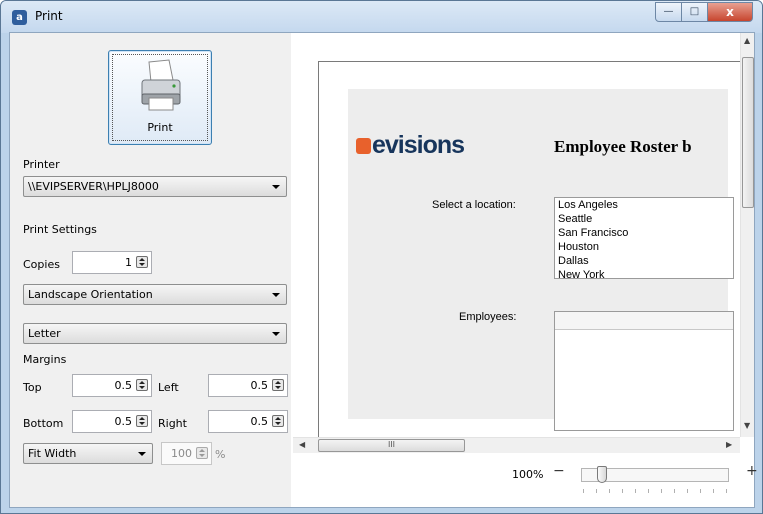  I want to click on top-margin-value: 0.5, so click(123, 385).